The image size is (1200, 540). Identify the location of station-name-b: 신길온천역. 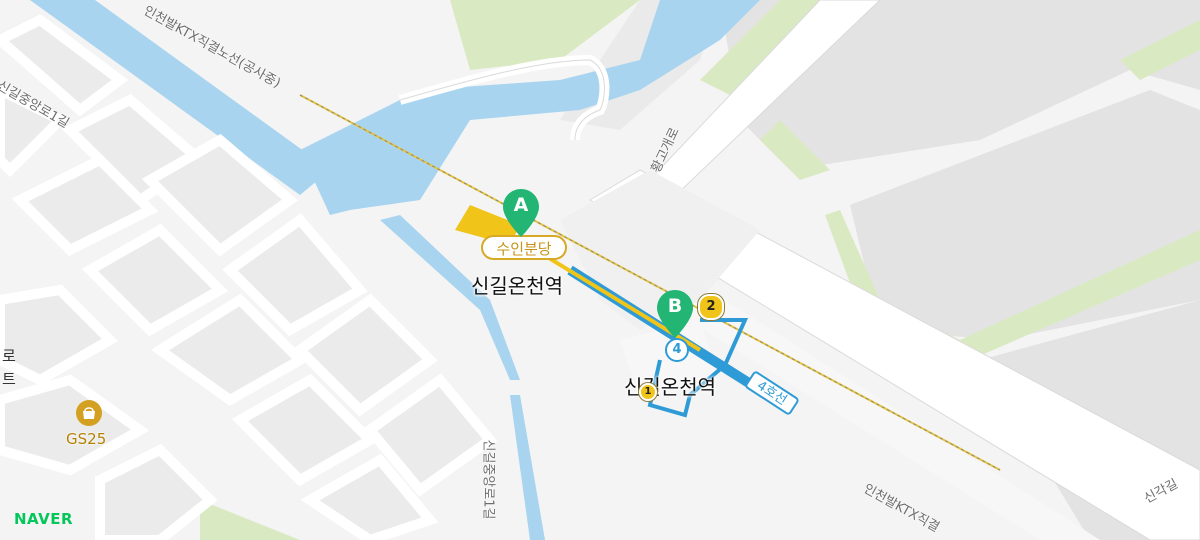
(670, 385).